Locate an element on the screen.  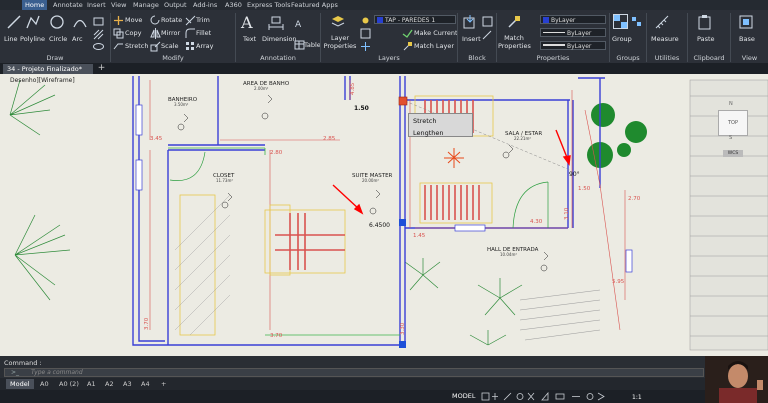
tab-view: View is located at coordinates (118, 5).